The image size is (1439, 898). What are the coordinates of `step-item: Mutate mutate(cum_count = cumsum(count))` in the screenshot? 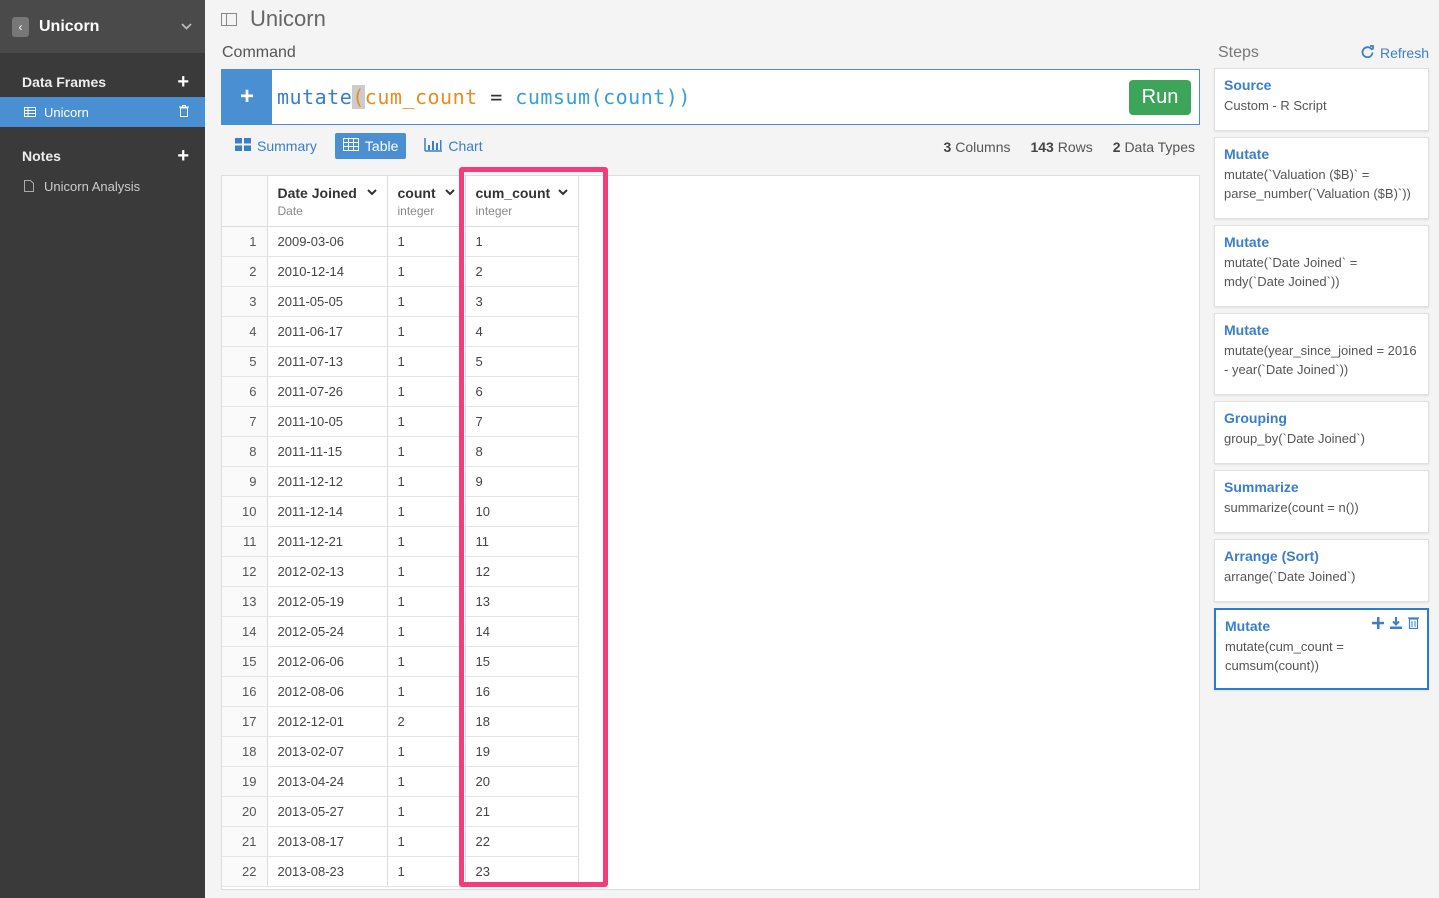 It's located at (1321, 649).